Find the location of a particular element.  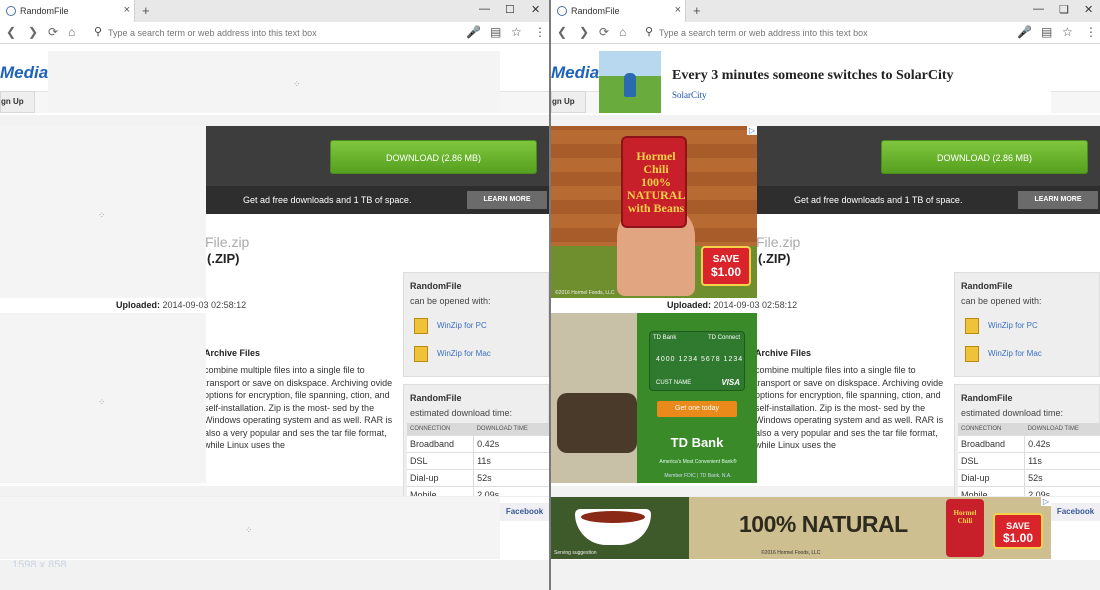

td-bank-logo: TD Bank is located at coordinates (697, 442).